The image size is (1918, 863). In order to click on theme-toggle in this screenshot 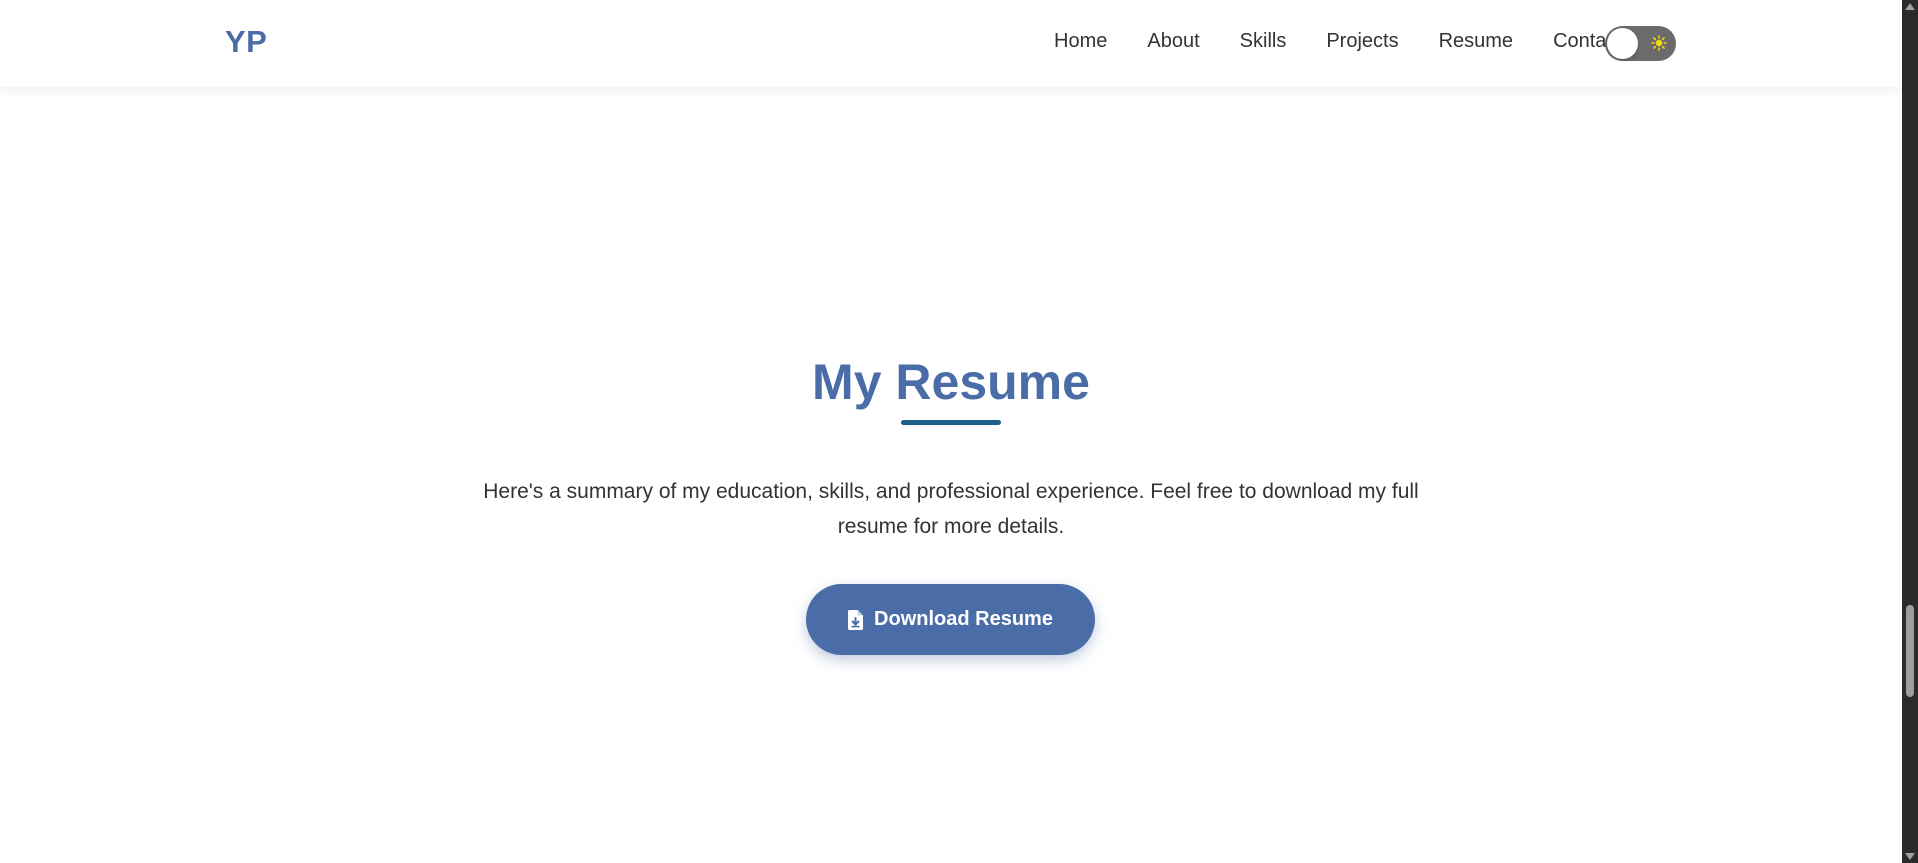, I will do `click(1640, 43)`.